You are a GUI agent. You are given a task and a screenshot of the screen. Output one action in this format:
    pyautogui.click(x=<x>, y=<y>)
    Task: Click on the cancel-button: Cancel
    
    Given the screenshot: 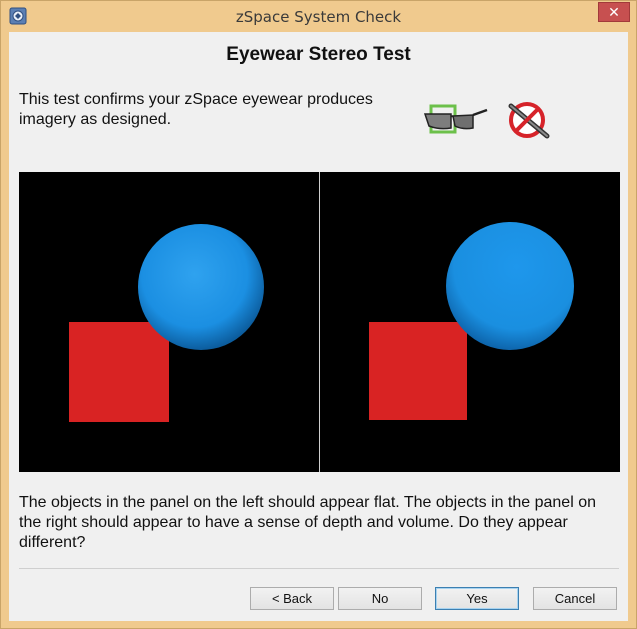 What is the action you would take?
    pyautogui.click(x=575, y=598)
    